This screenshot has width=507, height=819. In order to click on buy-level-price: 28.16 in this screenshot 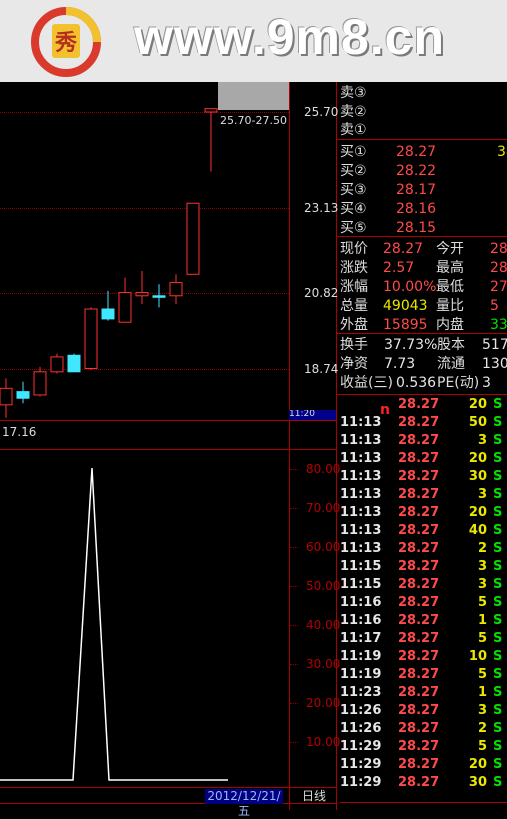, I will do `click(416, 209)`.